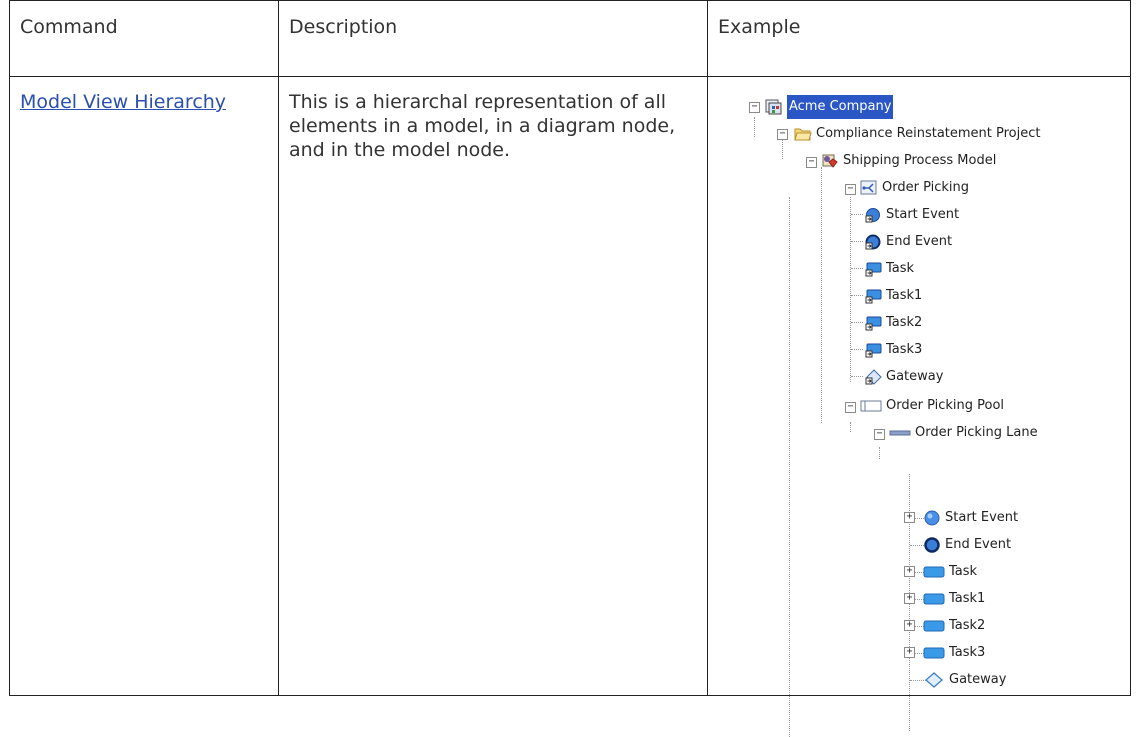  I want to click on tree-node-task3: Task3, so click(893, 350).